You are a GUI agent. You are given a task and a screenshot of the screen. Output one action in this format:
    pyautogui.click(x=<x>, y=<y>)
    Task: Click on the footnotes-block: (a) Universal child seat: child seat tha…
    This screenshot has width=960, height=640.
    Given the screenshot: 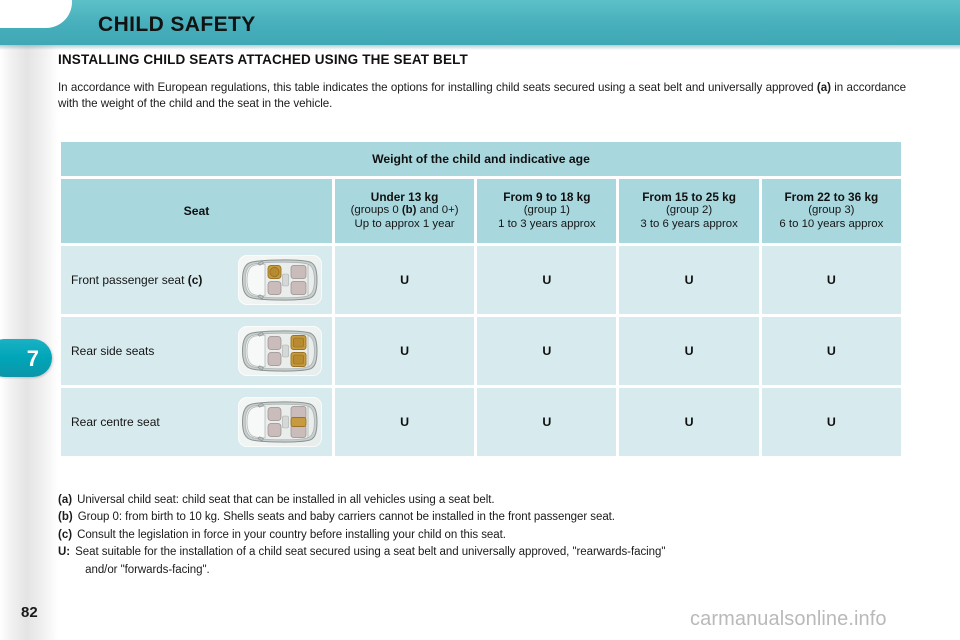 What is the action you would take?
    pyautogui.click(x=482, y=535)
    